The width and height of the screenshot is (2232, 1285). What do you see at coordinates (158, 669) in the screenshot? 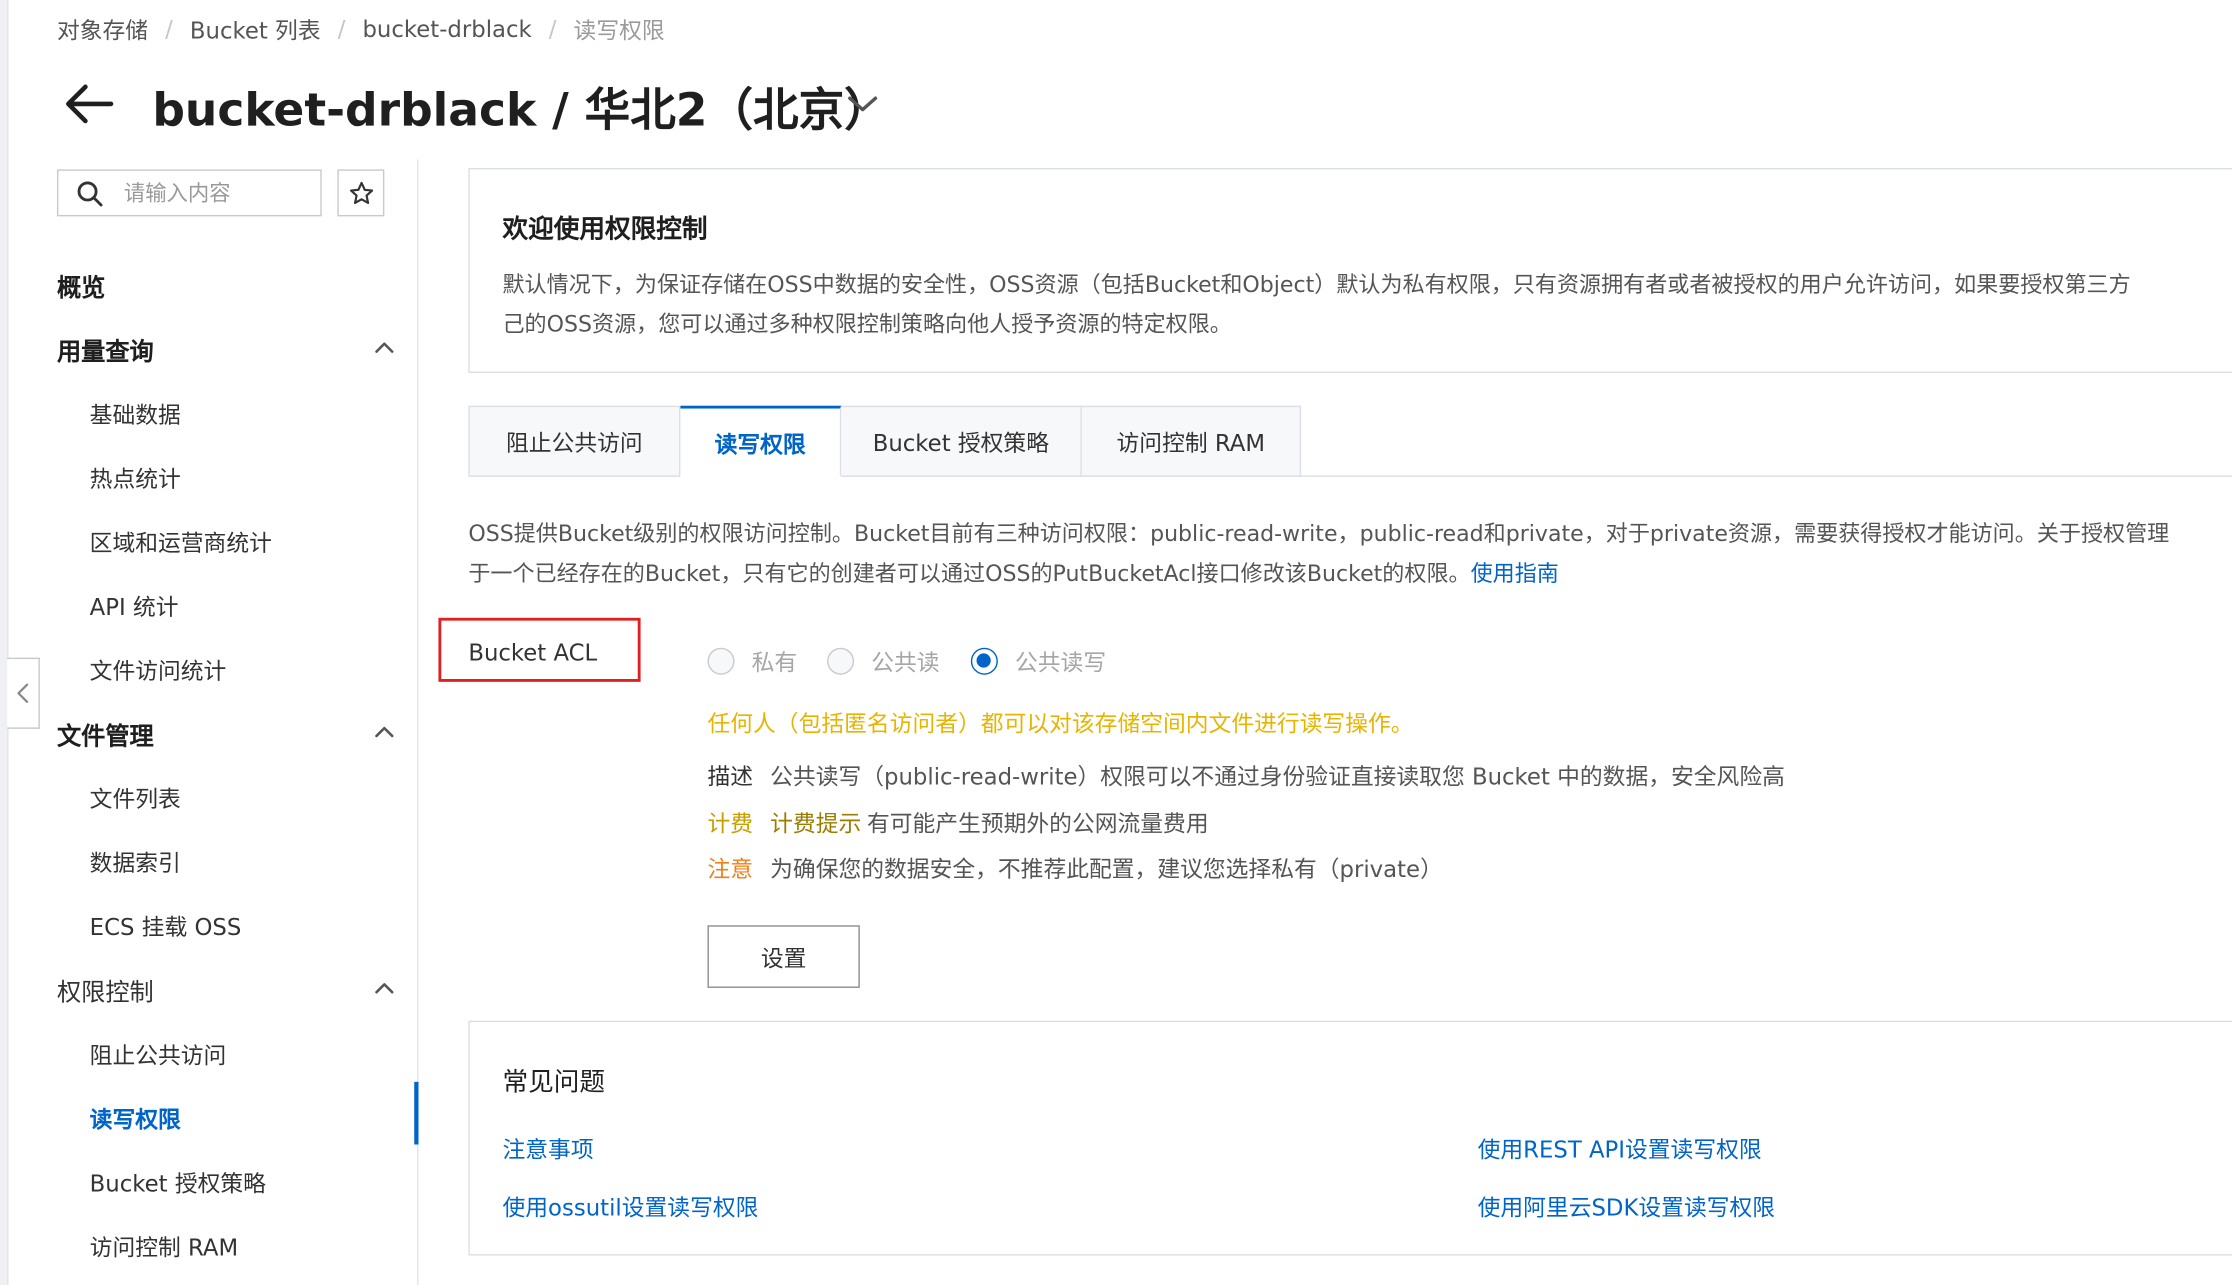
I see `sidebar-item-file-access-stats: 文件访问统计` at bounding box center [158, 669].